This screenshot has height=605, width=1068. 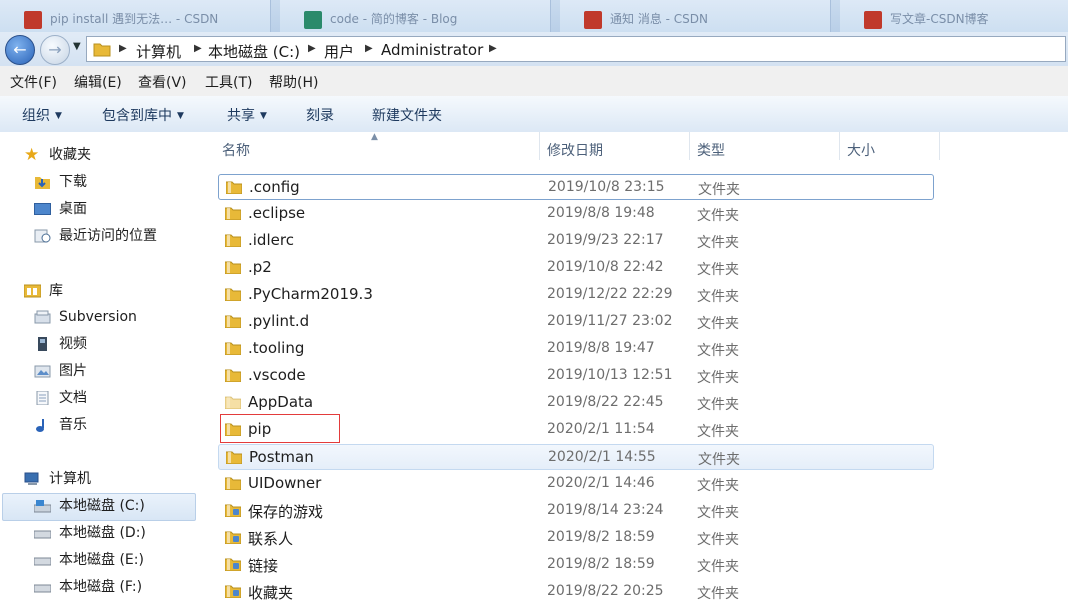 What do you see at coordinates (162, 82) in the screenshot?
I see `menu-view: 查看(V)` at bounding box center [162, 82].